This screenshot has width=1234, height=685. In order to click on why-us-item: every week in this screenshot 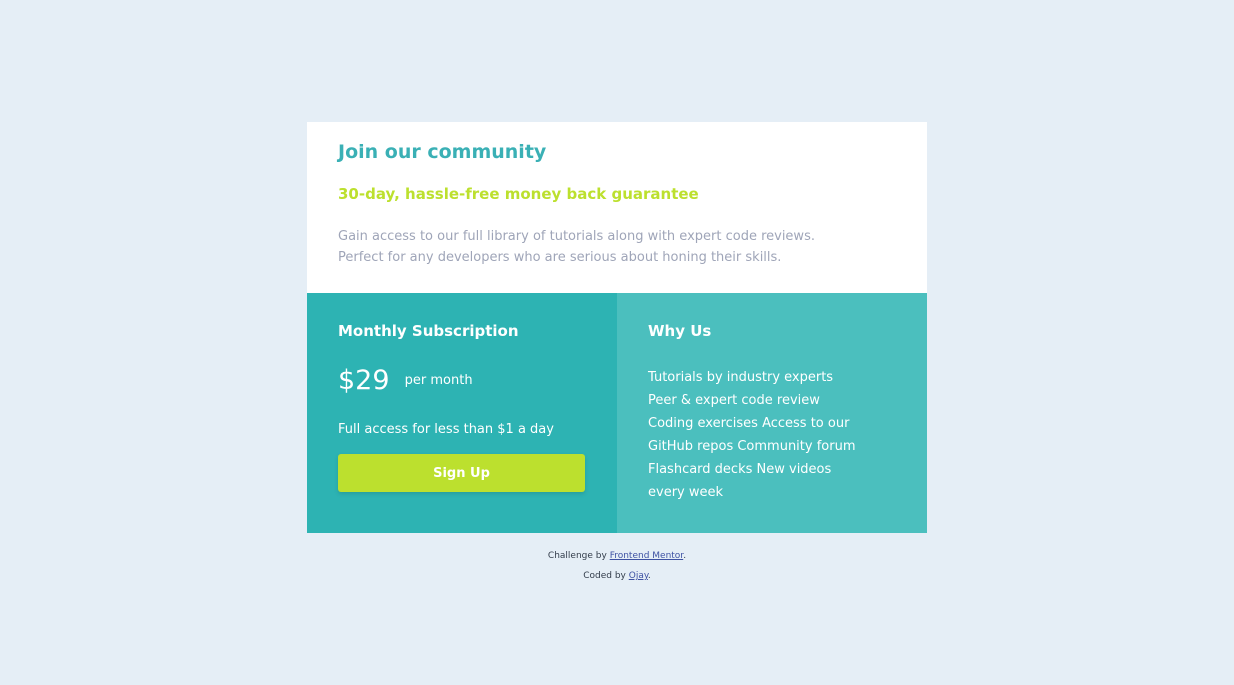, I will do `click(686, 492)`.